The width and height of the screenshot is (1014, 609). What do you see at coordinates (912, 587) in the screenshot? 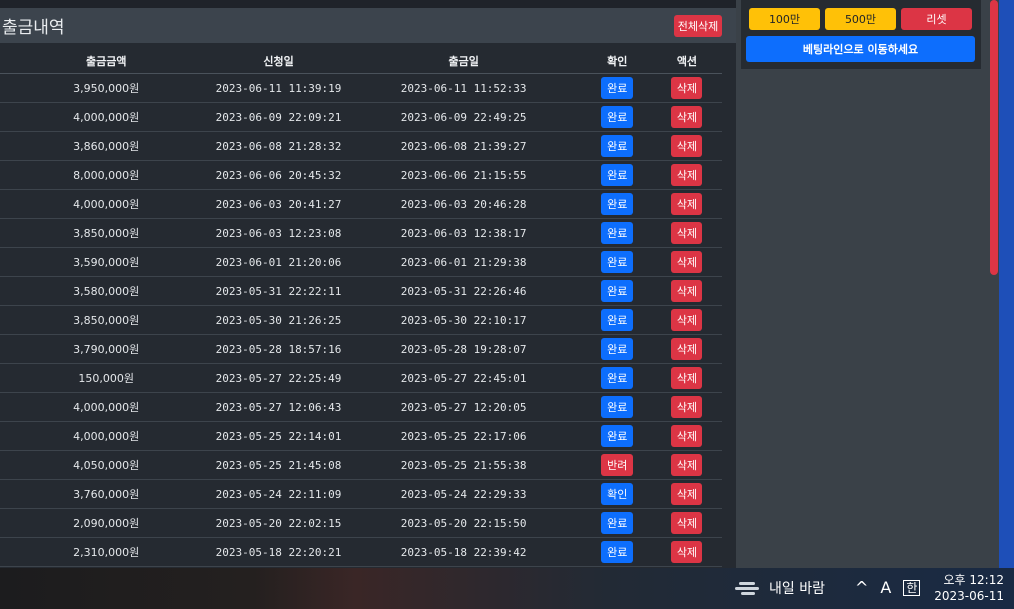
I see `hangul-ime-icon: 한` at bounding box center [912, 587].